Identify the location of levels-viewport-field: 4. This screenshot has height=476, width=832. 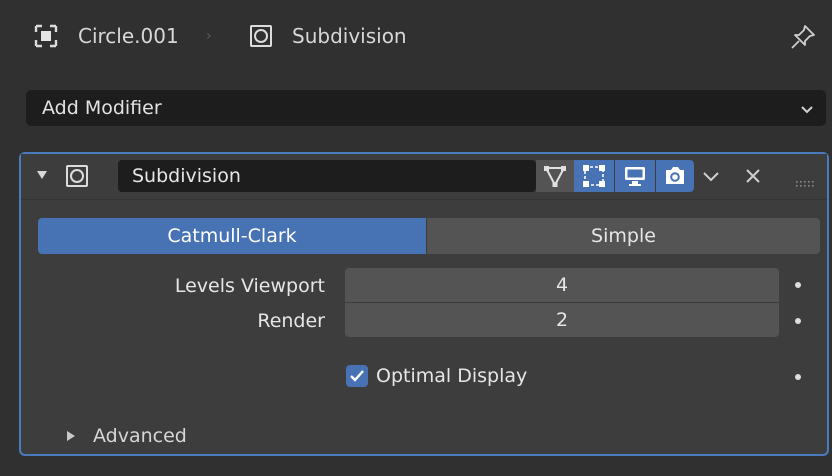
(562, 285).